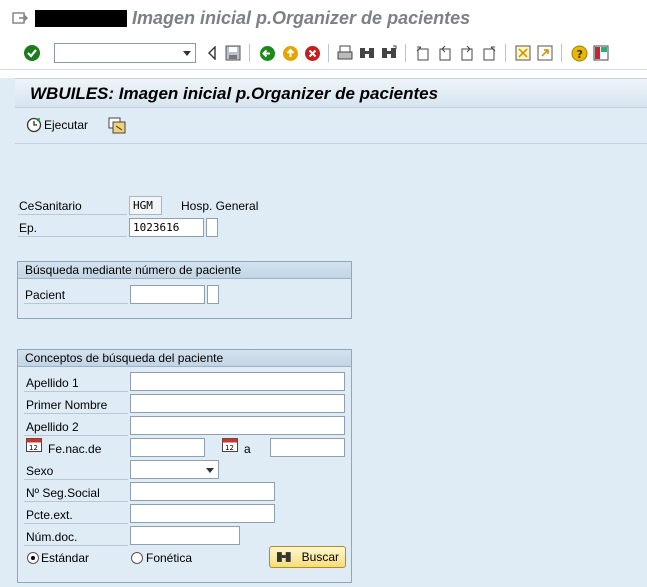  I want to click on command-field, so click(125, 53).